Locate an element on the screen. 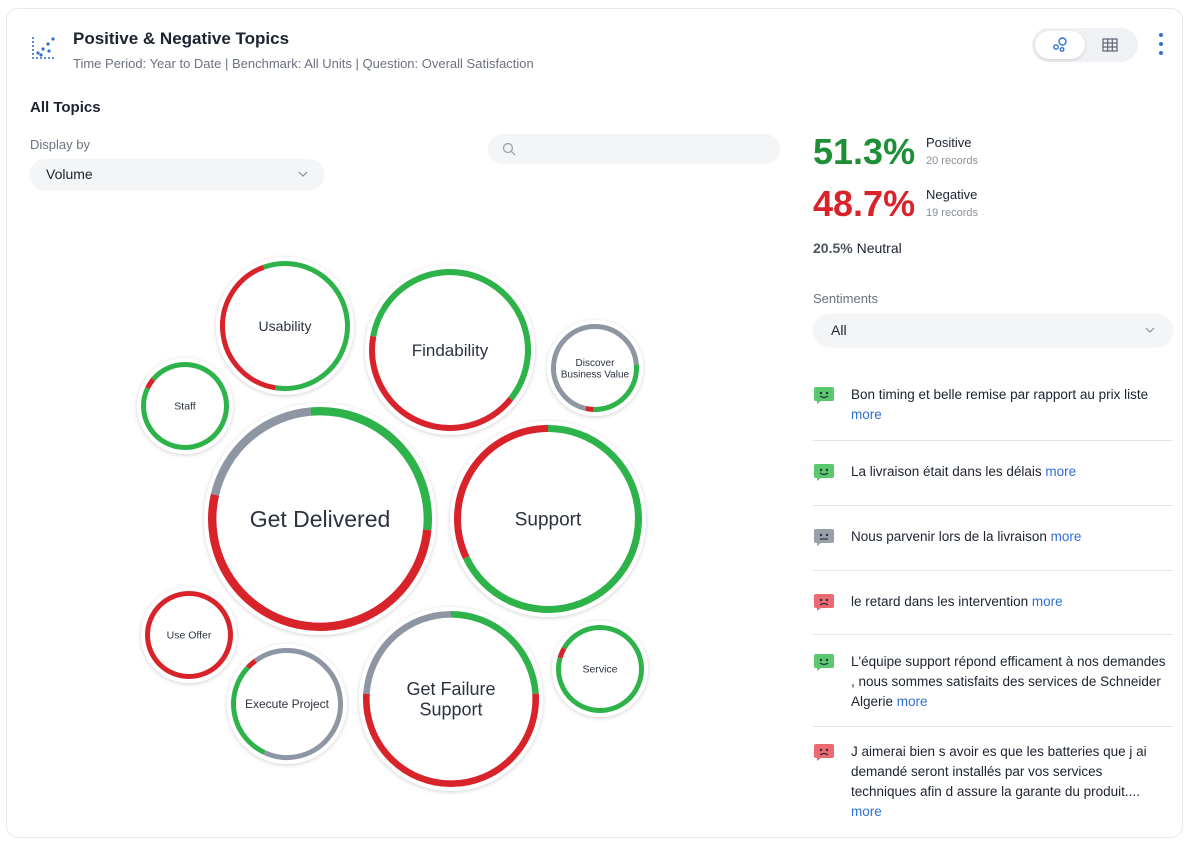 This screenshot has height=841, width=1187. comment-text: La livraison était dans les délais more is located at coordinates (1011, 472).